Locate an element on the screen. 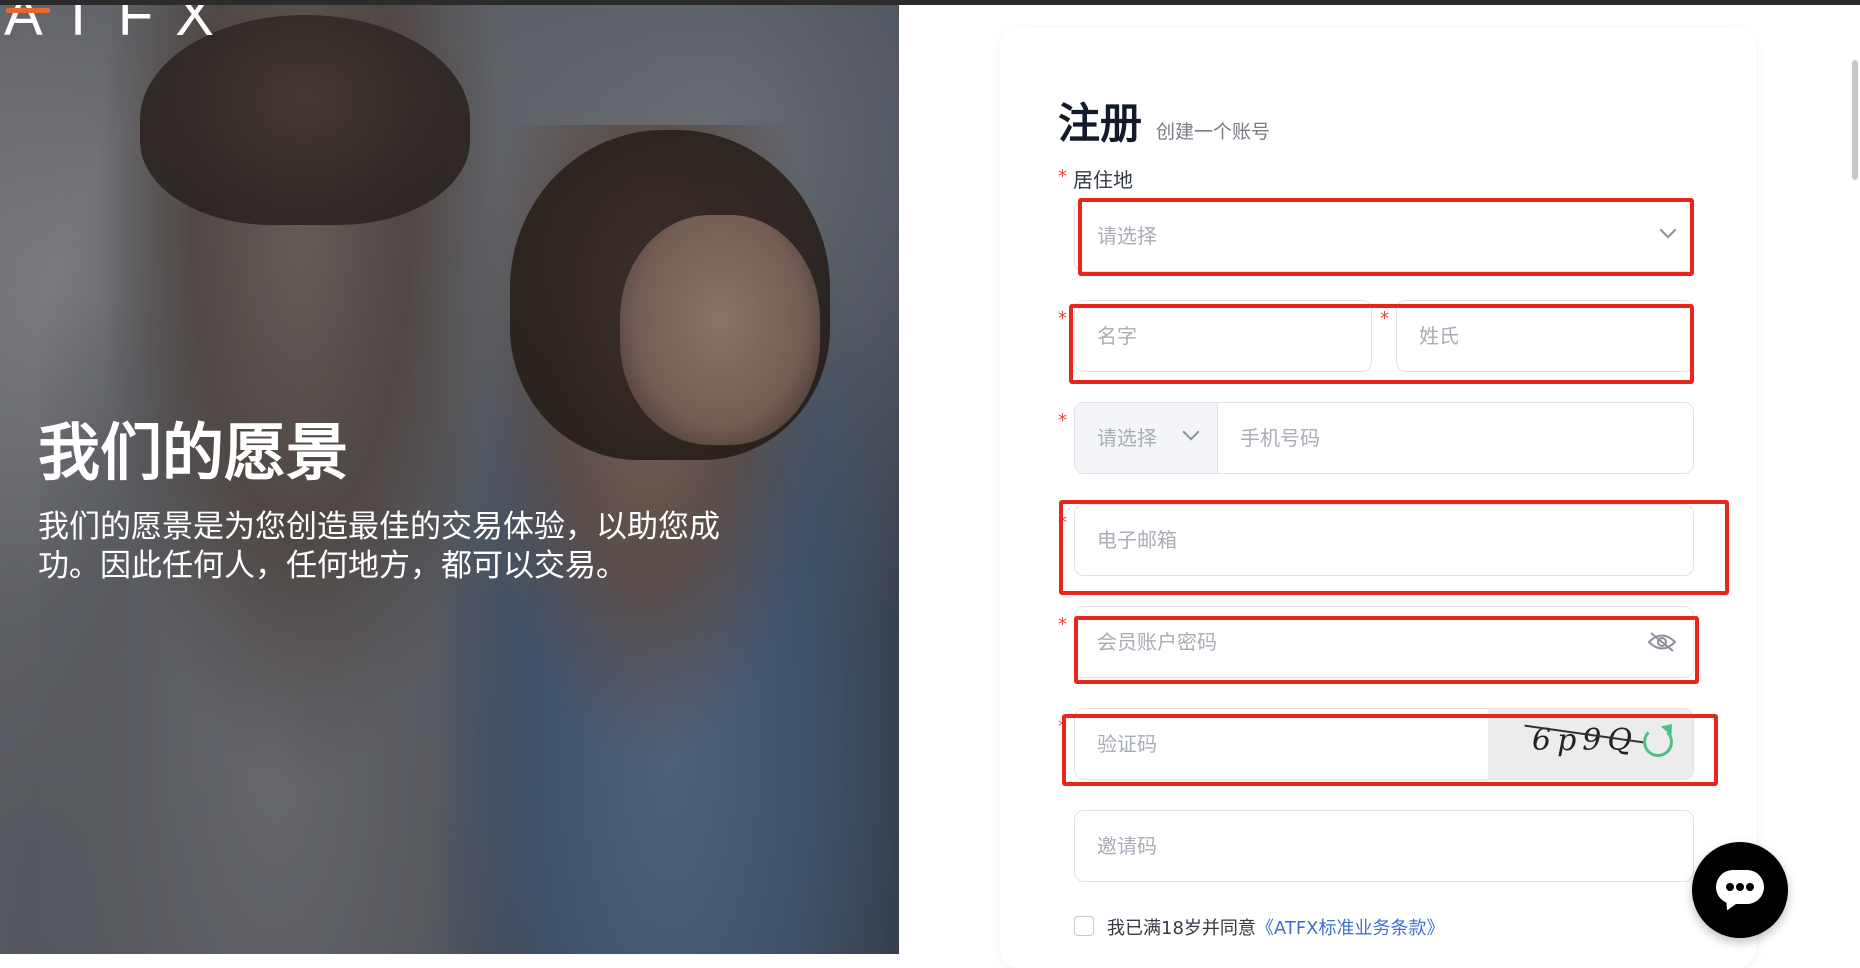 This screenshot has width=1860, height=968. browser-top-bar is located at coordinates (930, 2).